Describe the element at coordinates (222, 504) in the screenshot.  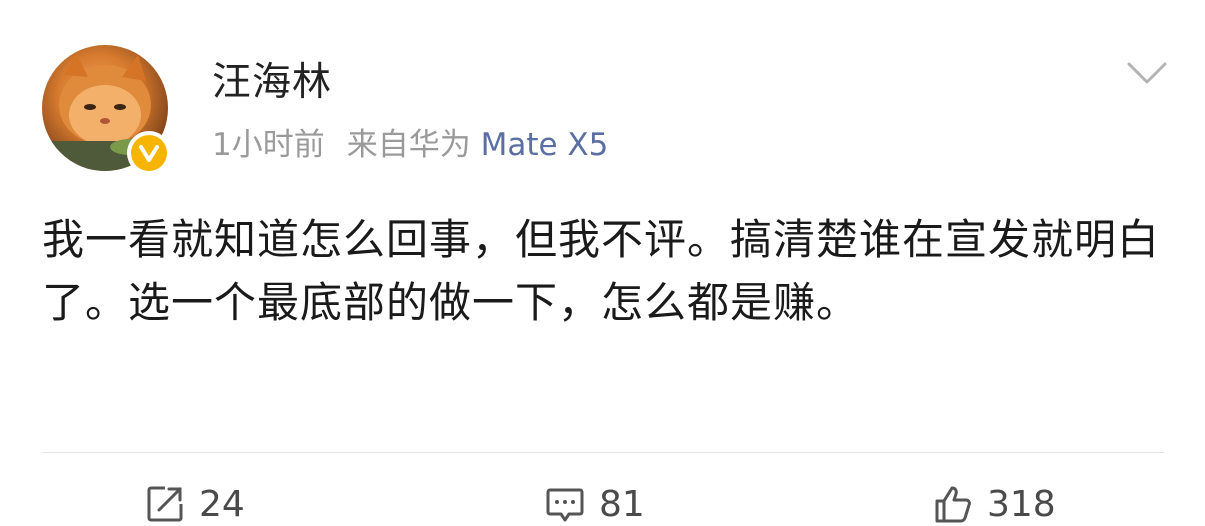
I see `repost-count: 24` at that location.